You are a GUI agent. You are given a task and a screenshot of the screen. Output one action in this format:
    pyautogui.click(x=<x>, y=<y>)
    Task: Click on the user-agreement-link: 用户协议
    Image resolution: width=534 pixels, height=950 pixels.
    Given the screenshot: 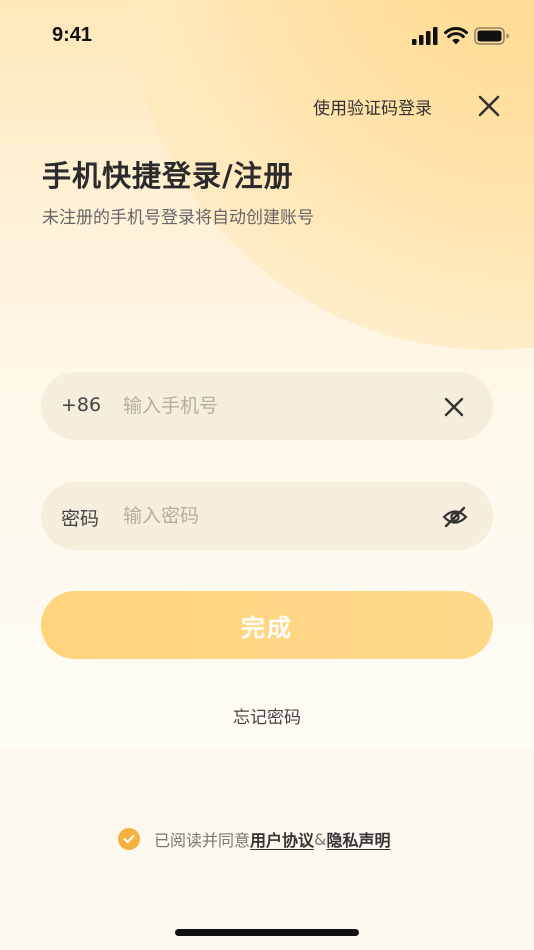 What is the action you would take?
    pyautogui.click(x=282, y=839)
    